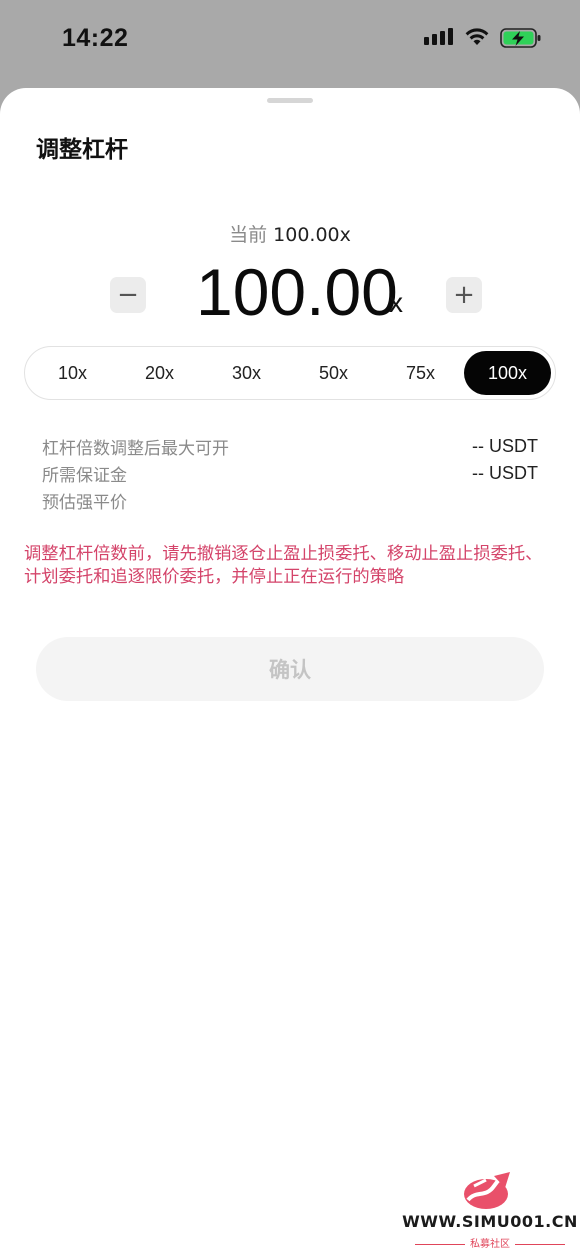 The width and height of the screenshot is (580, 1255). What do you see at coordinates (521, 40) in the screenshot?
I see `battery-charging-icon` at bounding box center [521, 40].